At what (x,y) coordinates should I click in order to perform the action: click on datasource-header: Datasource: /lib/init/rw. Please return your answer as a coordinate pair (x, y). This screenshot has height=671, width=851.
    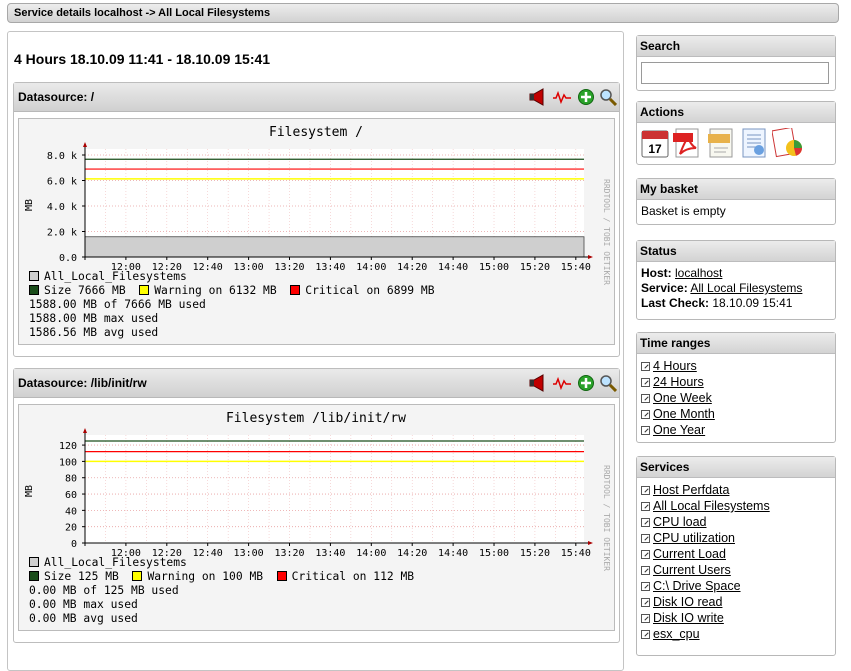
    Looking at the image, I should click on (316, 383).